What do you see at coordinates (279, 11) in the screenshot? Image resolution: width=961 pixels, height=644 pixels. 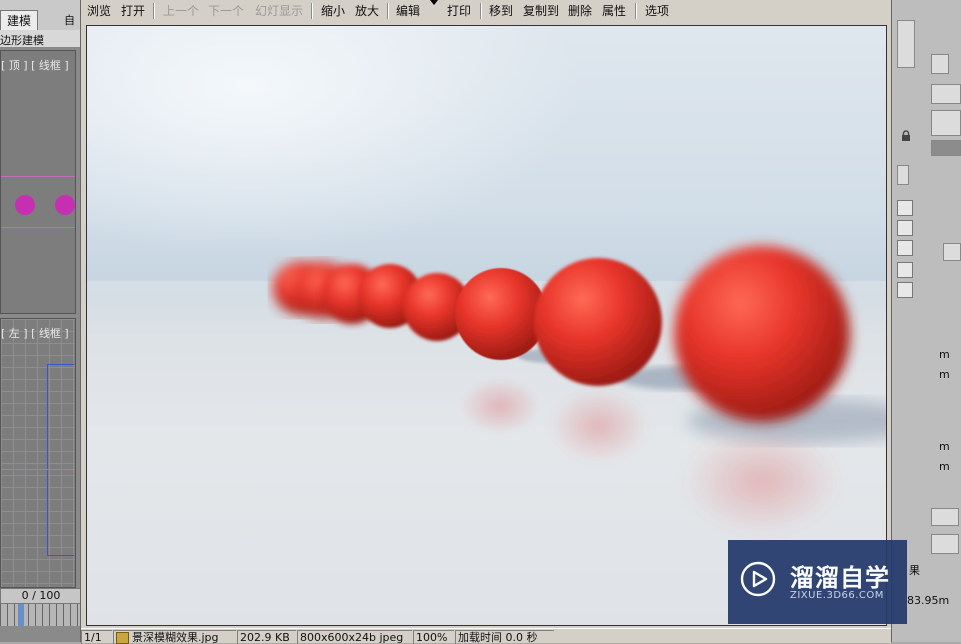 I see `slideshow-button: 幻灯显示` at bounding box center [279, 11].